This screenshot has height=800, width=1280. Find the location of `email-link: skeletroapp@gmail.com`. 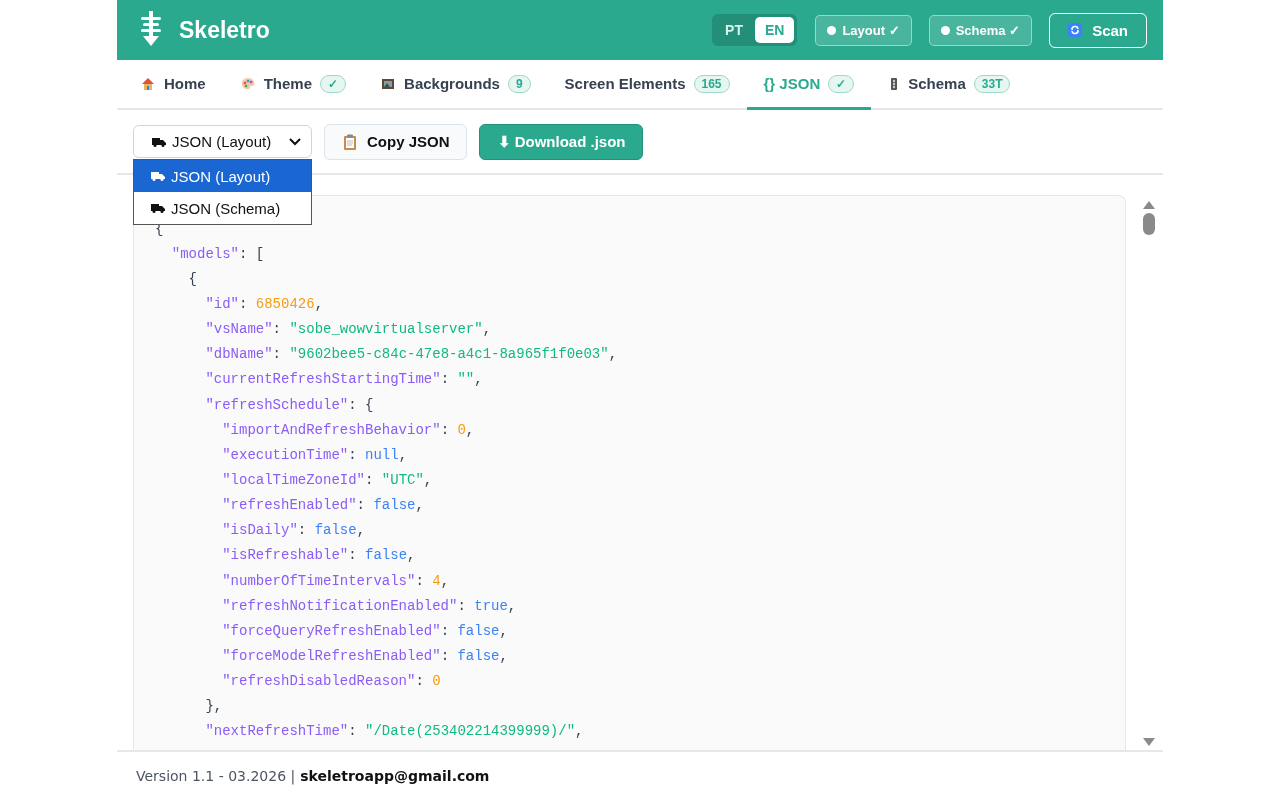

email-link: skeletroapp@gmail.com is located at coordinates (395, 776).